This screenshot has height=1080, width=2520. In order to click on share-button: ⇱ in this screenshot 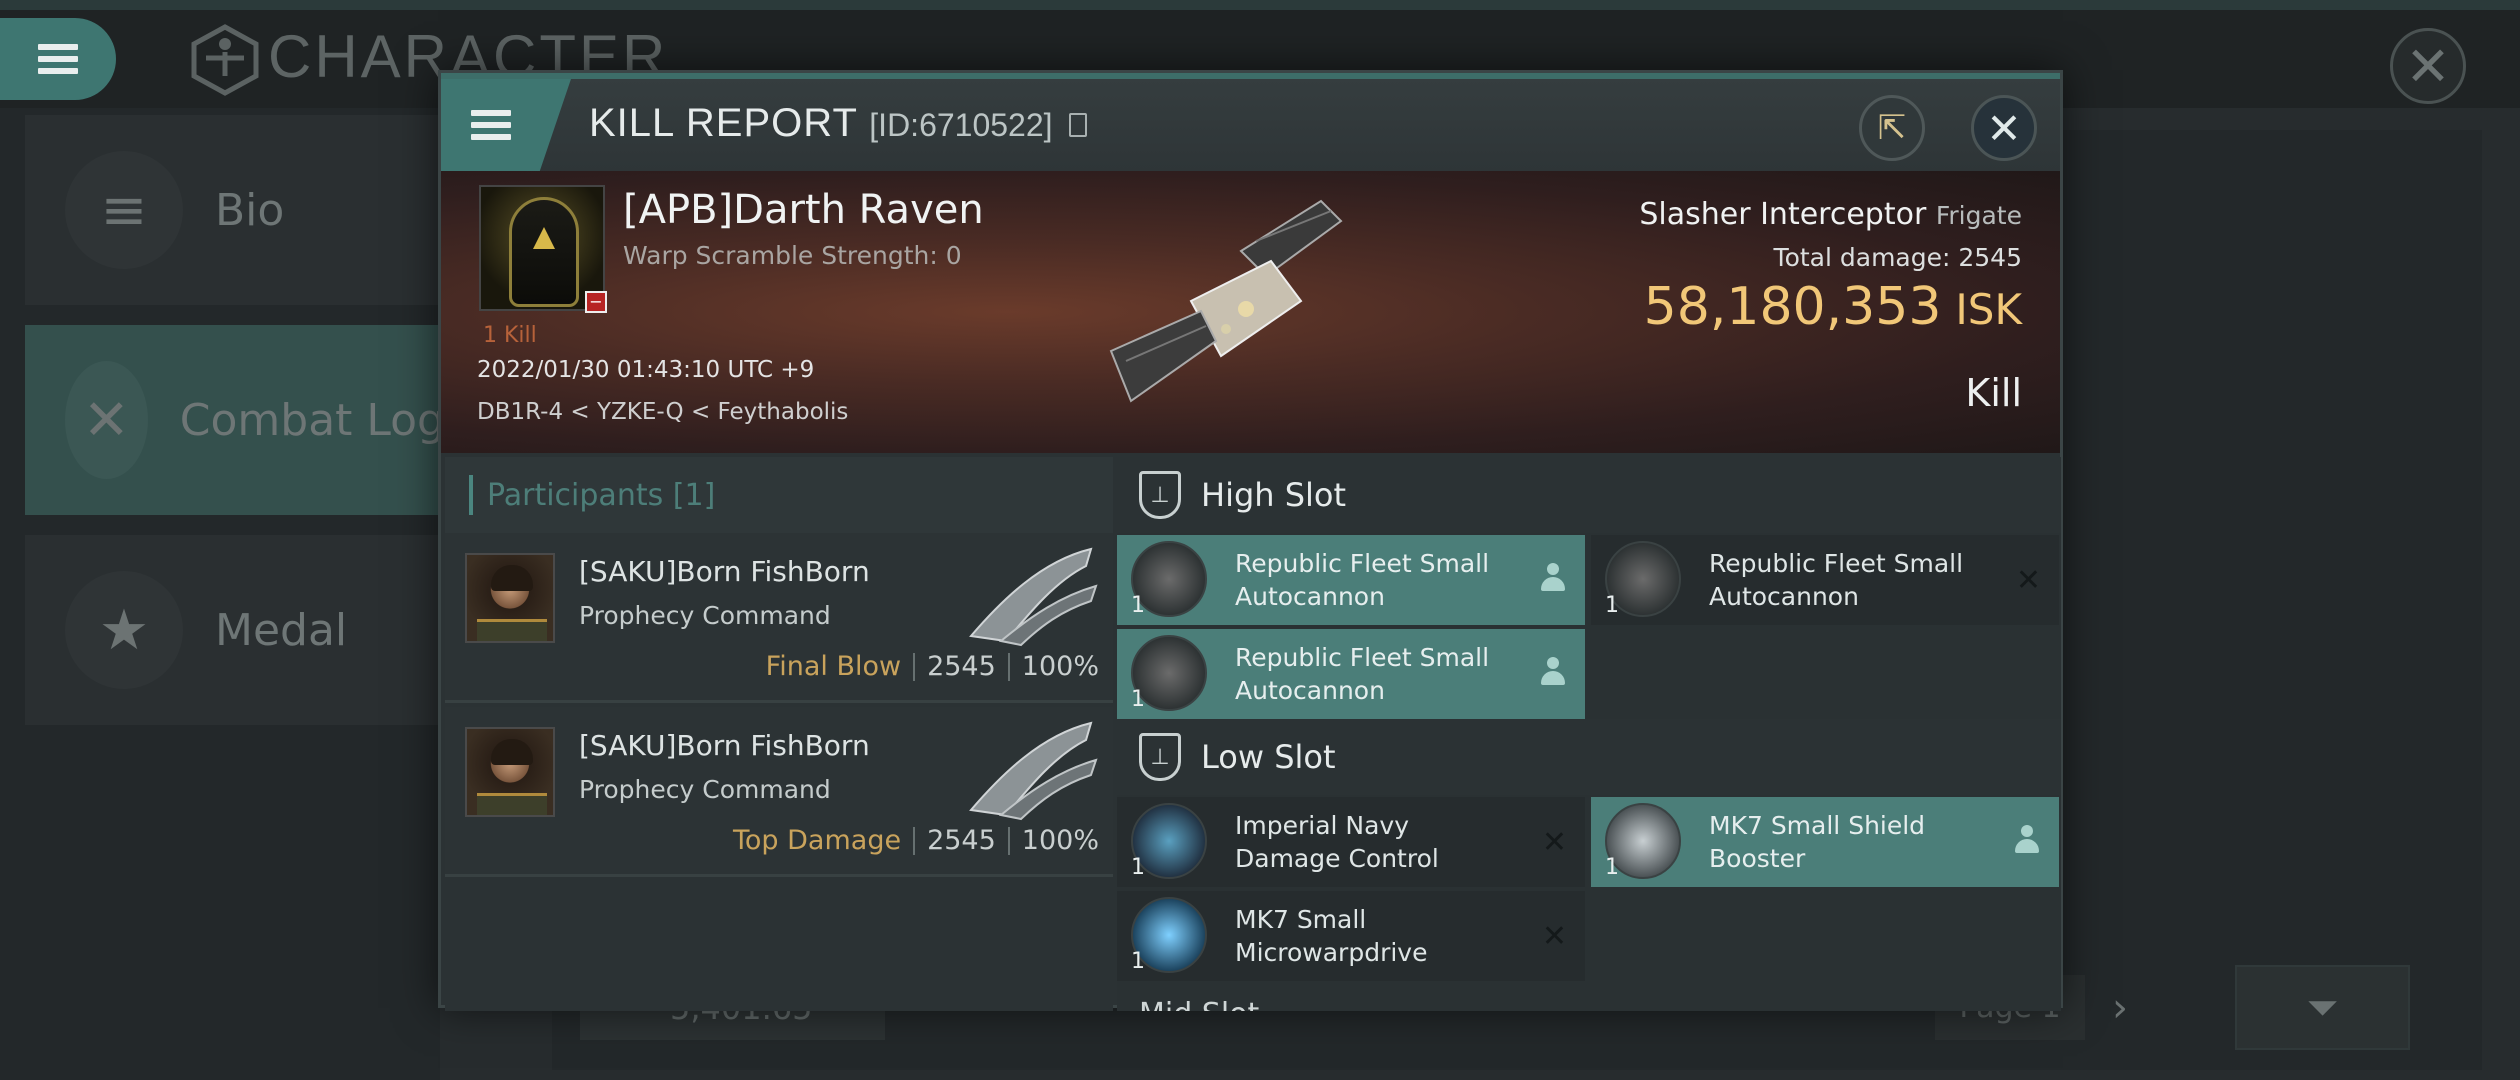, I will do `click(1892, 128)`.